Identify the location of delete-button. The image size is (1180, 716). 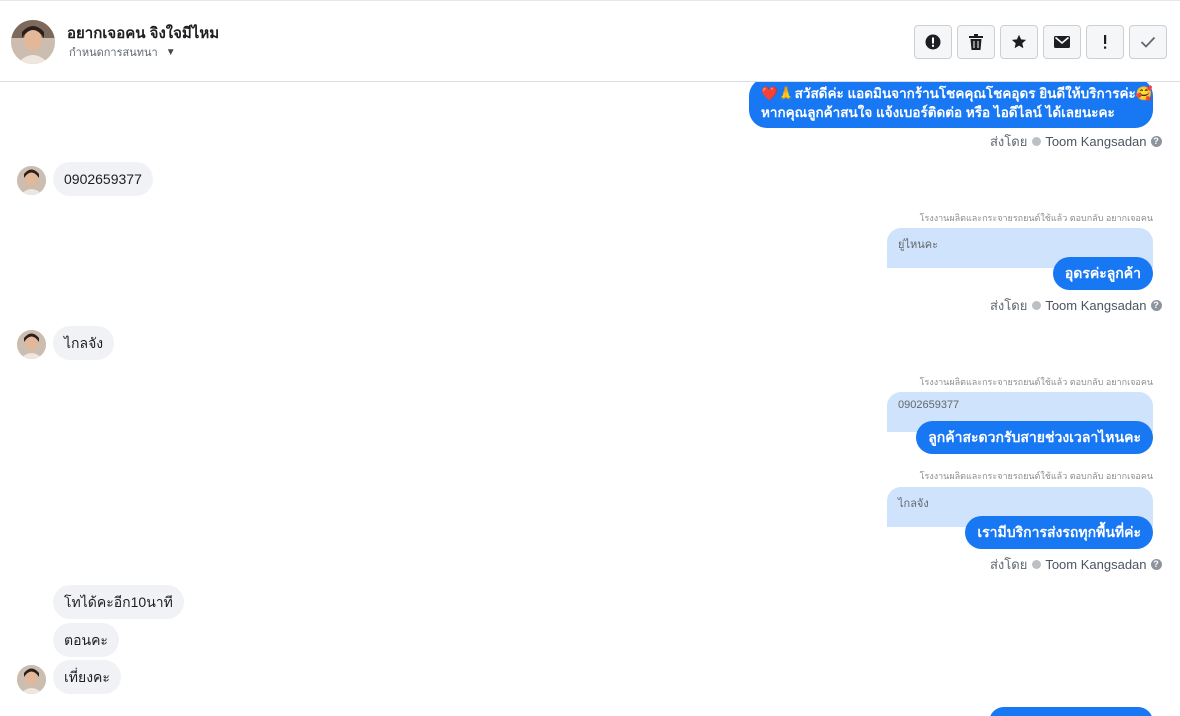
(976, 42).